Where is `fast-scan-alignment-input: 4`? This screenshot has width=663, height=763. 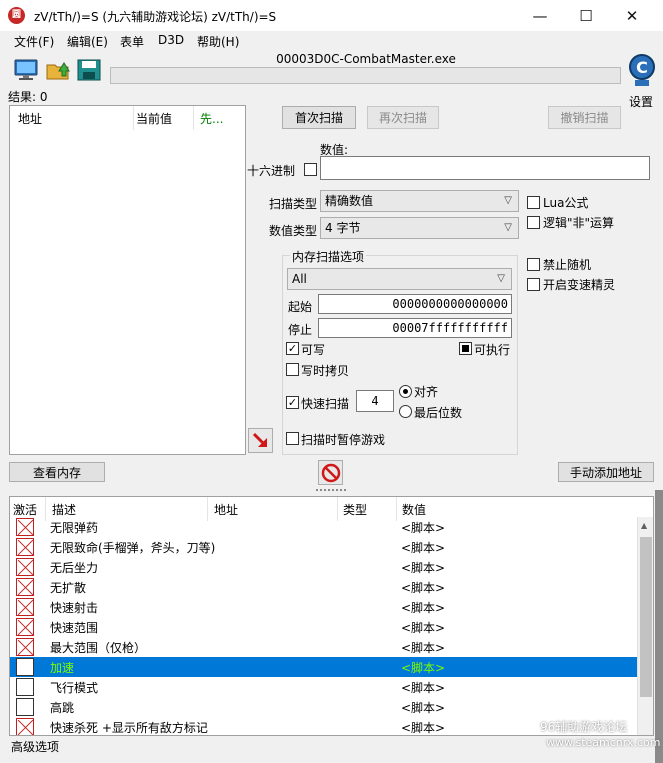 fast-scan-alignment-input: 4 is located at coordinates (375, 401).